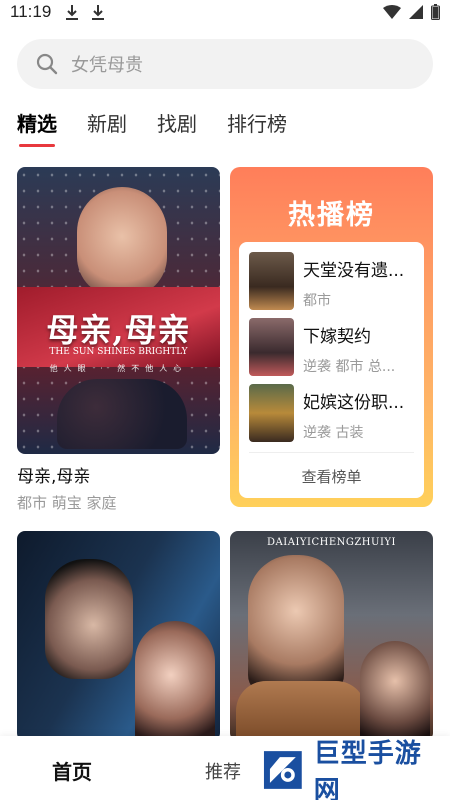 The image size is (450, 800). I want to click on battery-icon, so click(435, 12).